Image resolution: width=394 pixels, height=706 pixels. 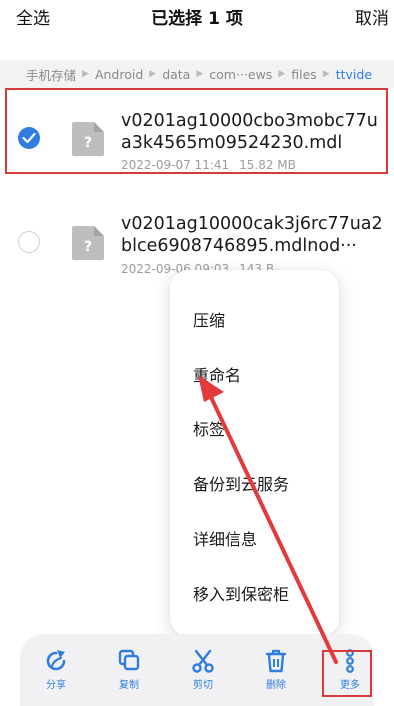 I want to click on annotation-arrow, so click(x=268, y=519).